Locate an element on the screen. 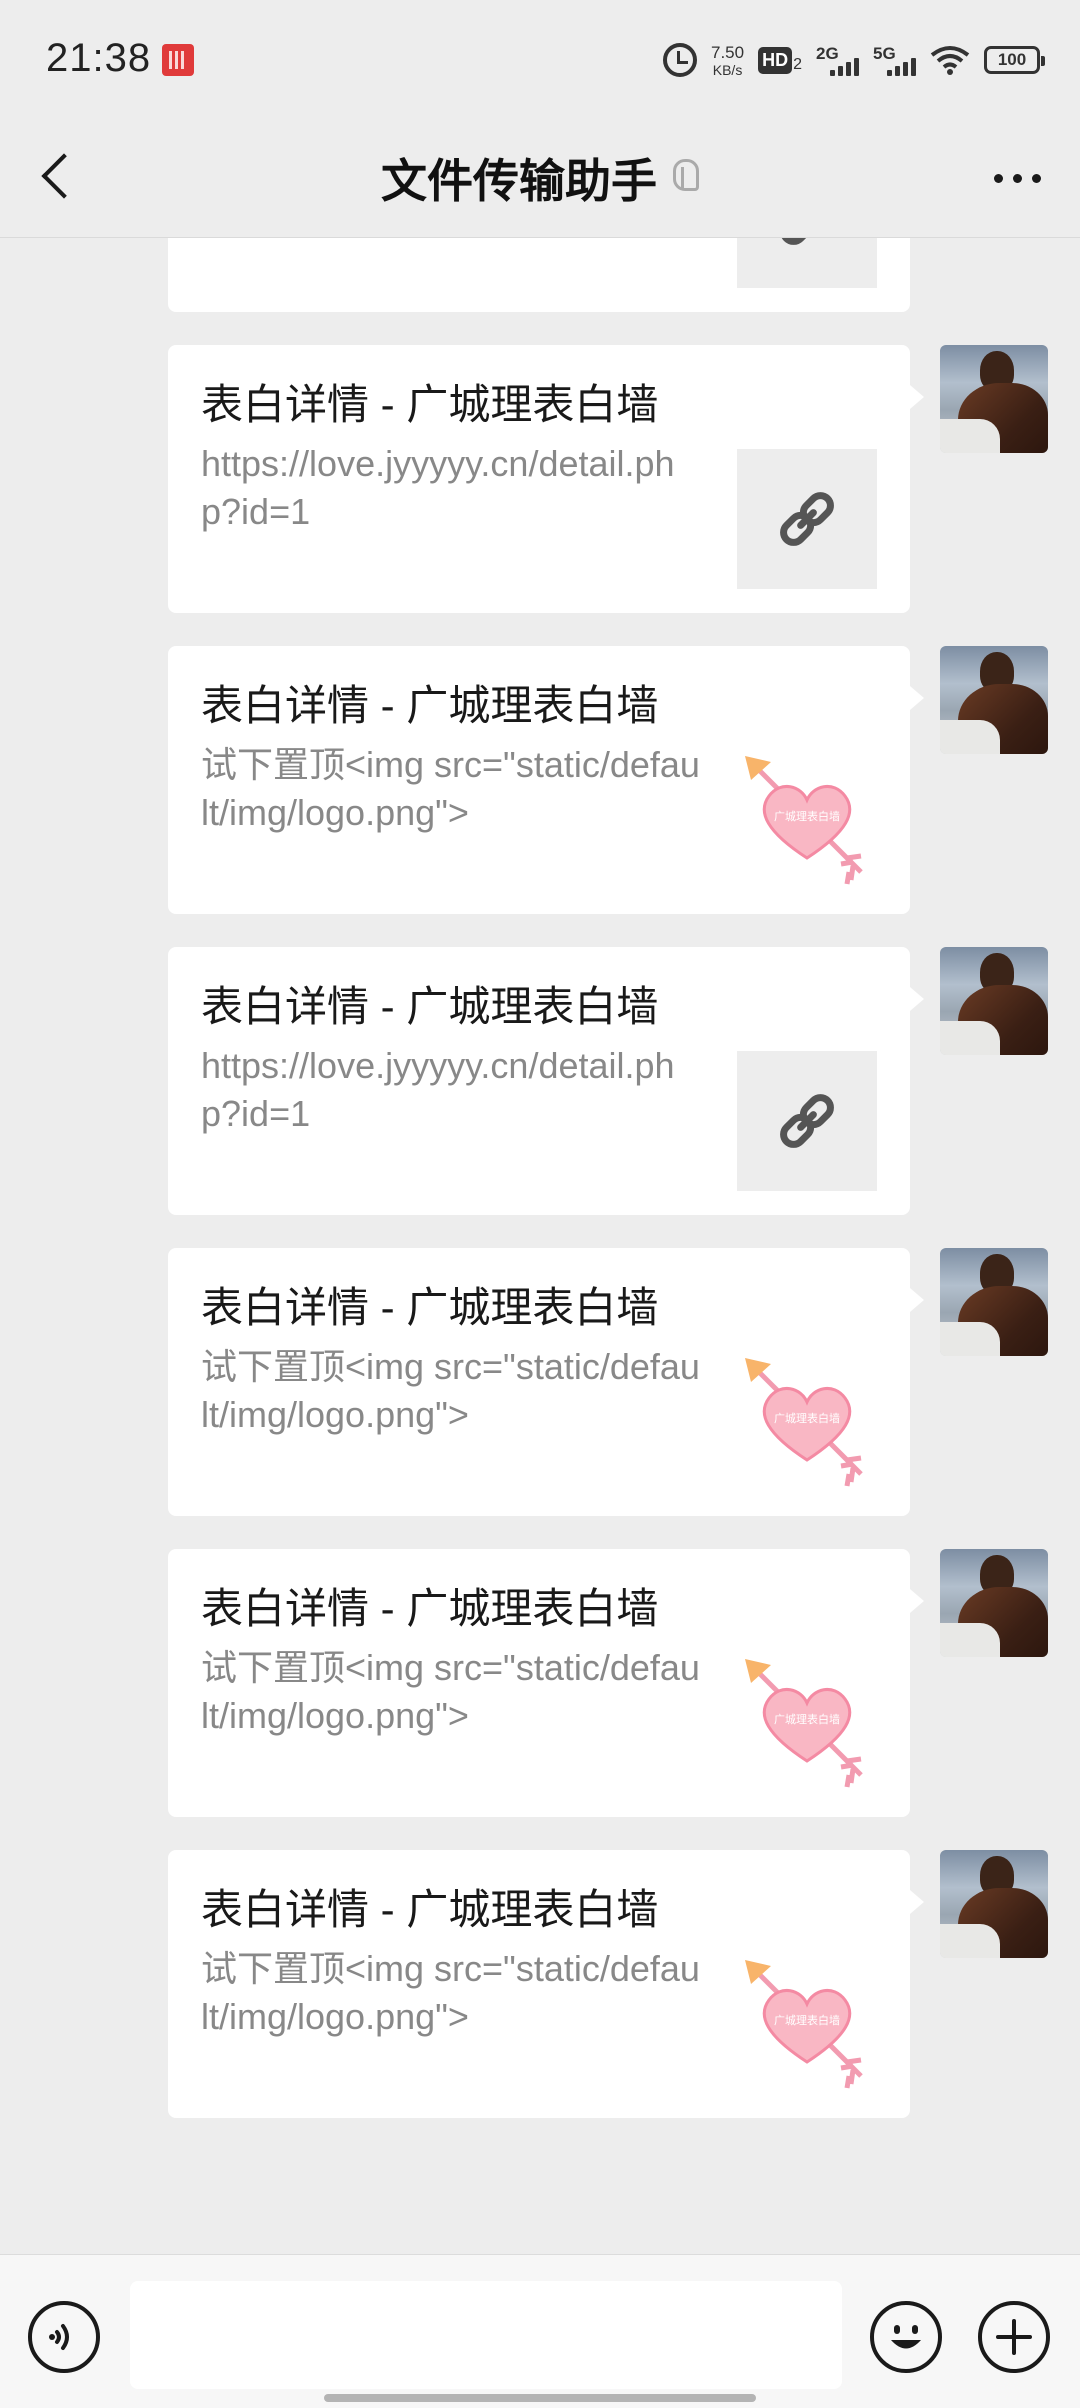 The width and height of the screenshot is (1080, 2408). net-speed: 7.50 KB/s is located at coordinates (727, 60).